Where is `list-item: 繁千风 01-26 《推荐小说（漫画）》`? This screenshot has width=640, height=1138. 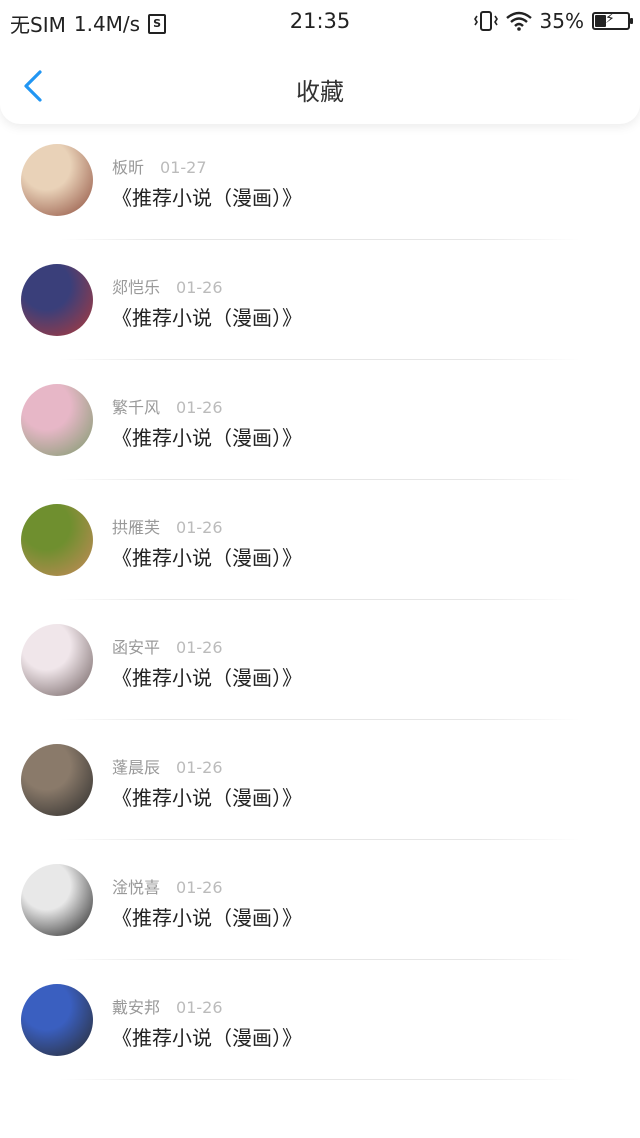
list-item: 繁千风 01-26 《推荐小说（漫画）》 is located at coordinates (320, 420).